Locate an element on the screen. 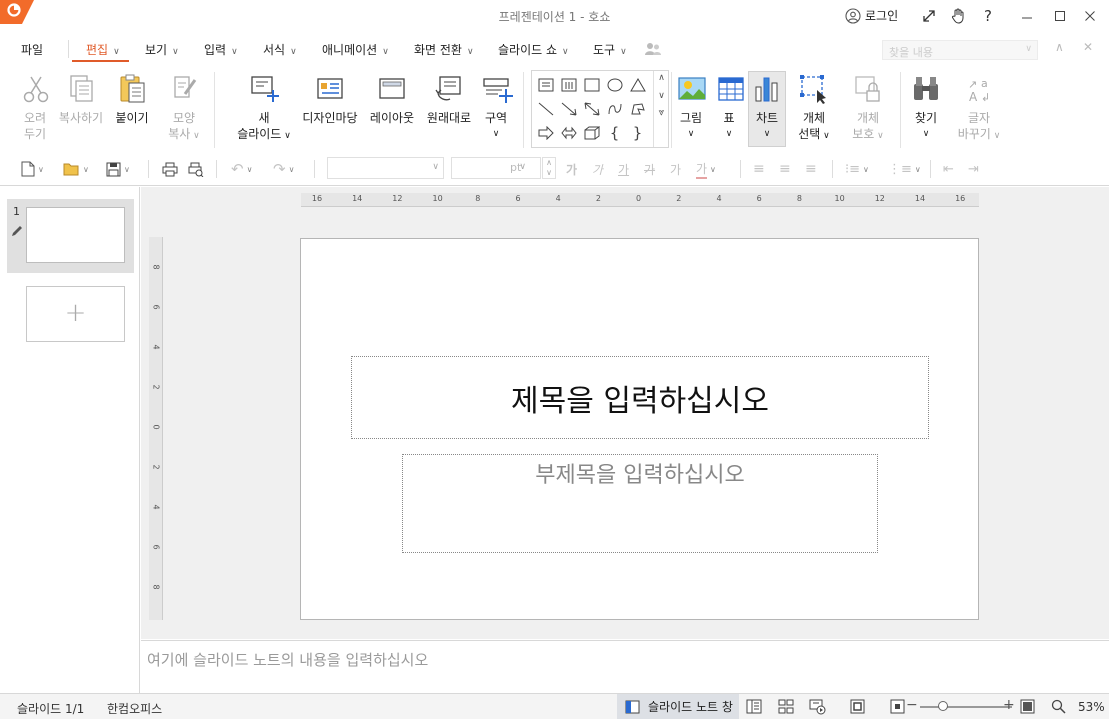 The width and height of the screenshot is (1109, 719). shape-rectangle-icon is located at coordinates (591, 85).